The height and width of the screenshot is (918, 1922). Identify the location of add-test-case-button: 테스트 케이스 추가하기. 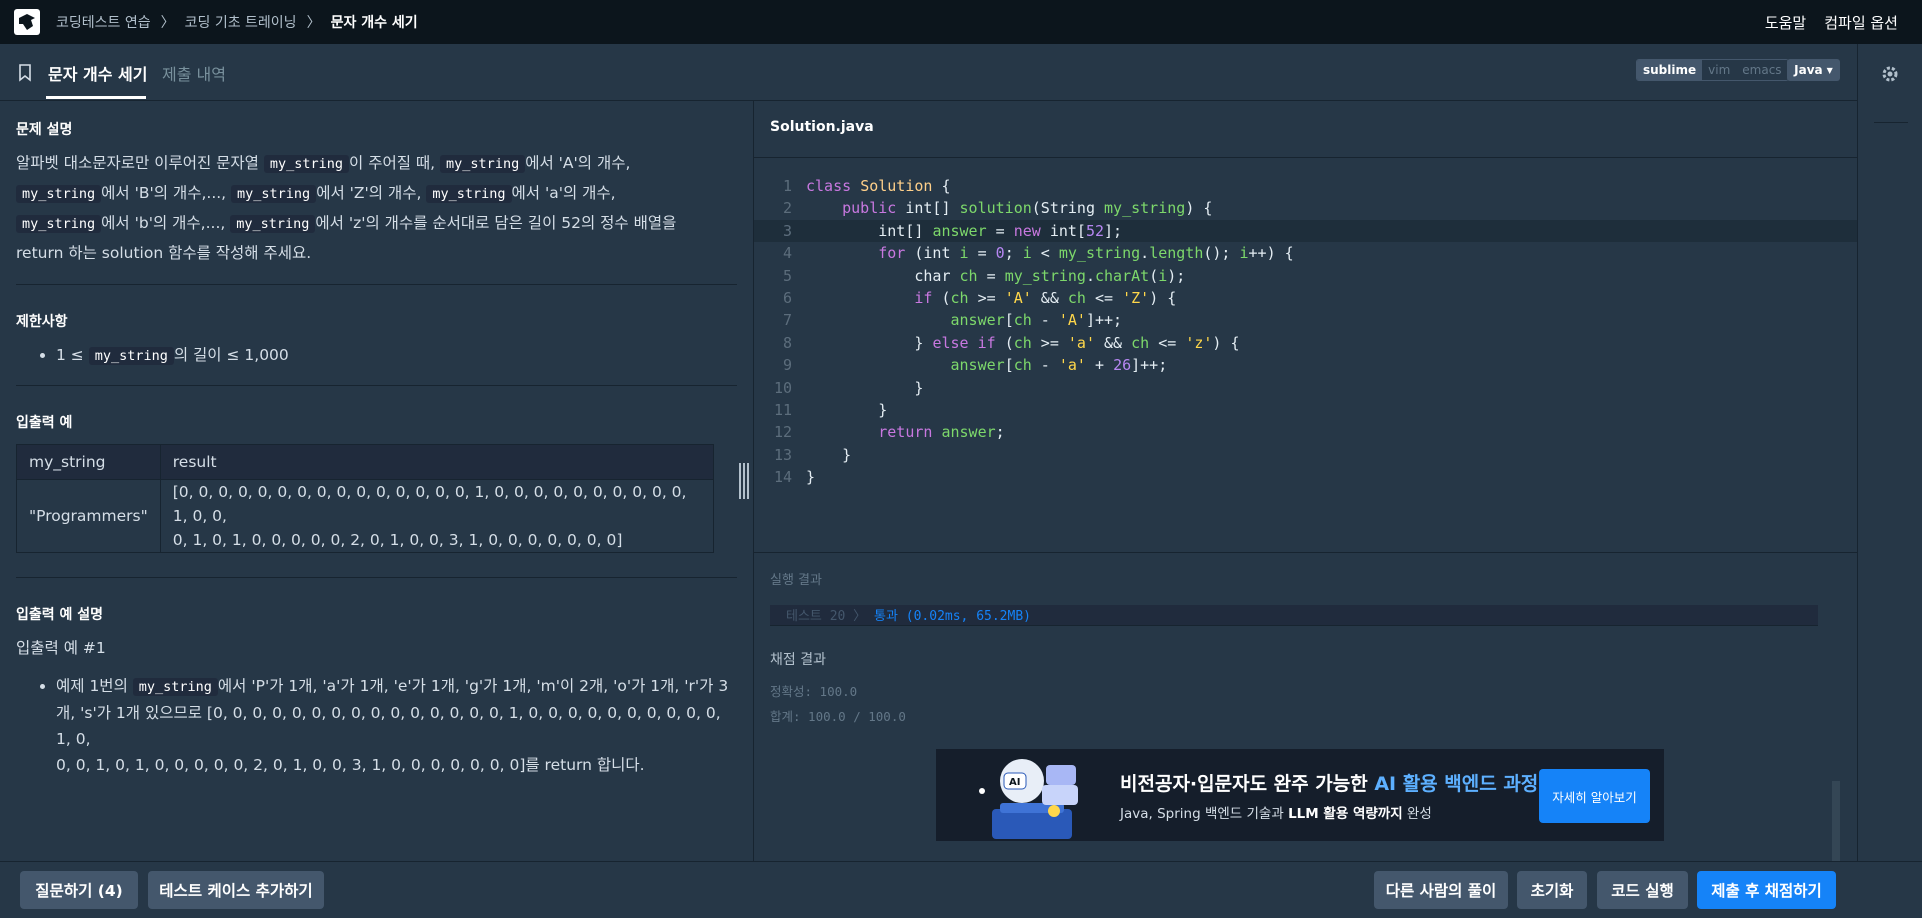
(236, 890).